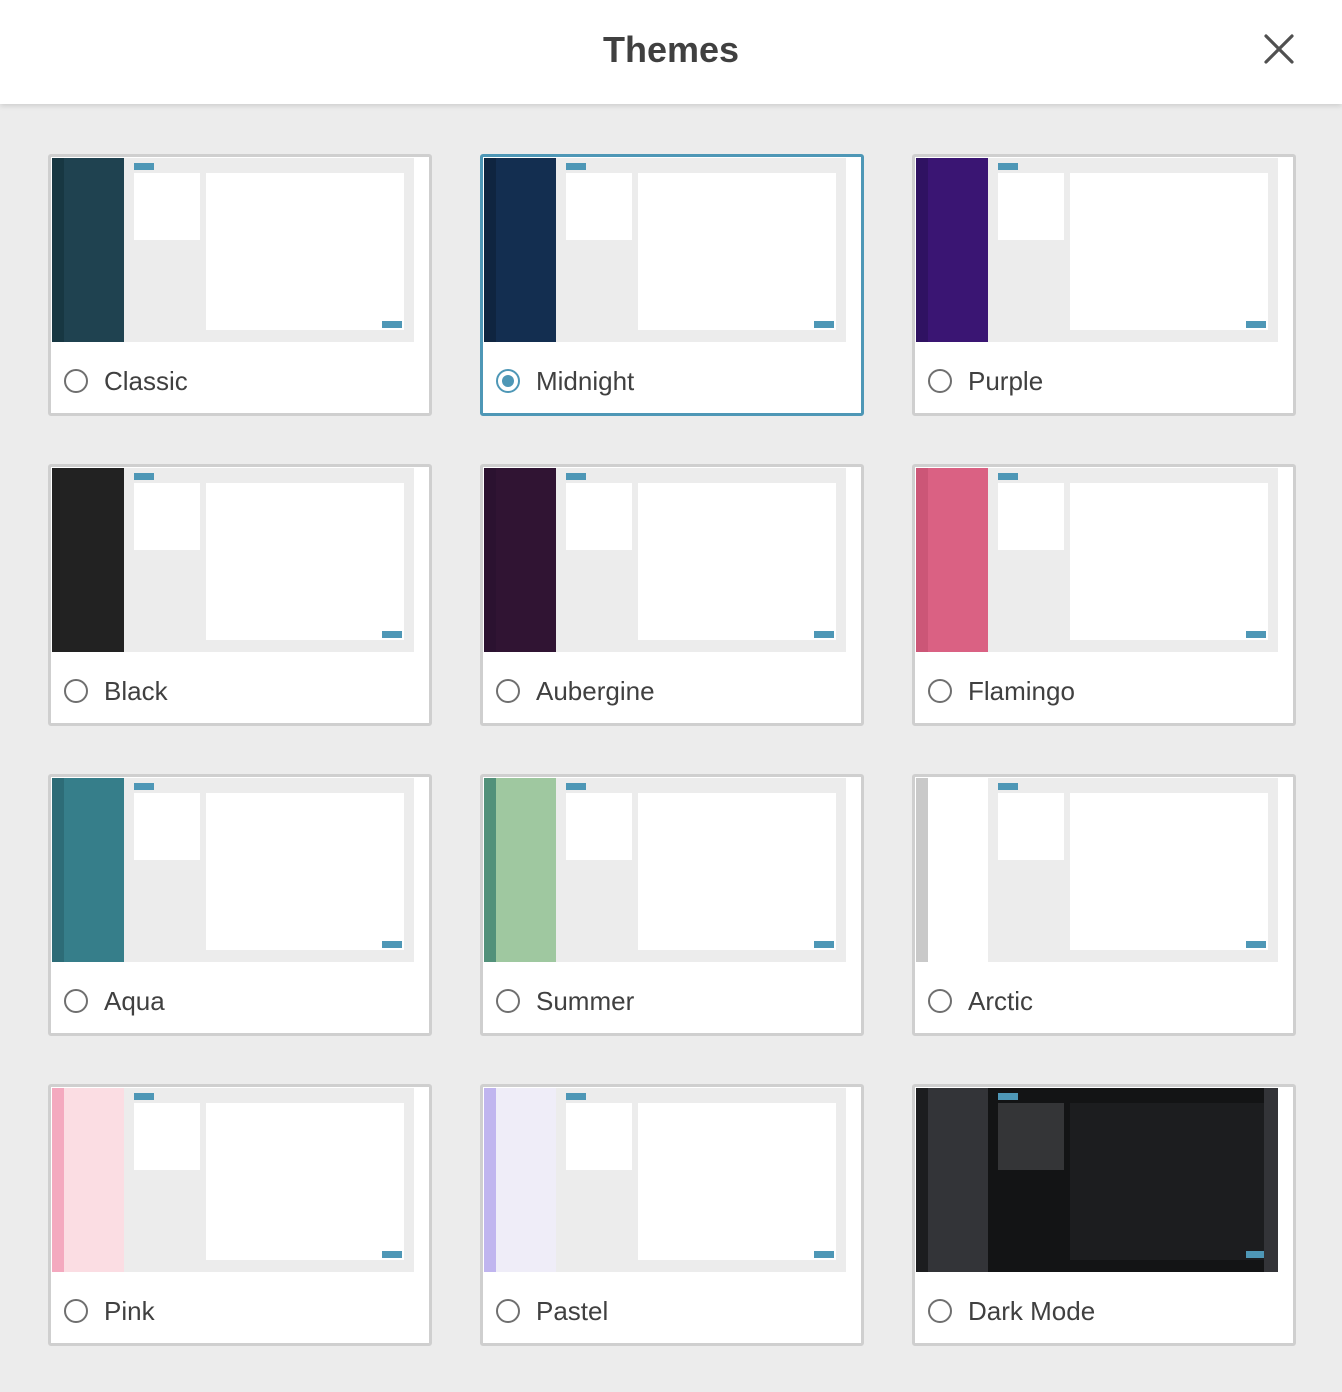 The height and width of the screenshot is (1392, 1342). I want to click on theme-card: Black, so click(240, 595).